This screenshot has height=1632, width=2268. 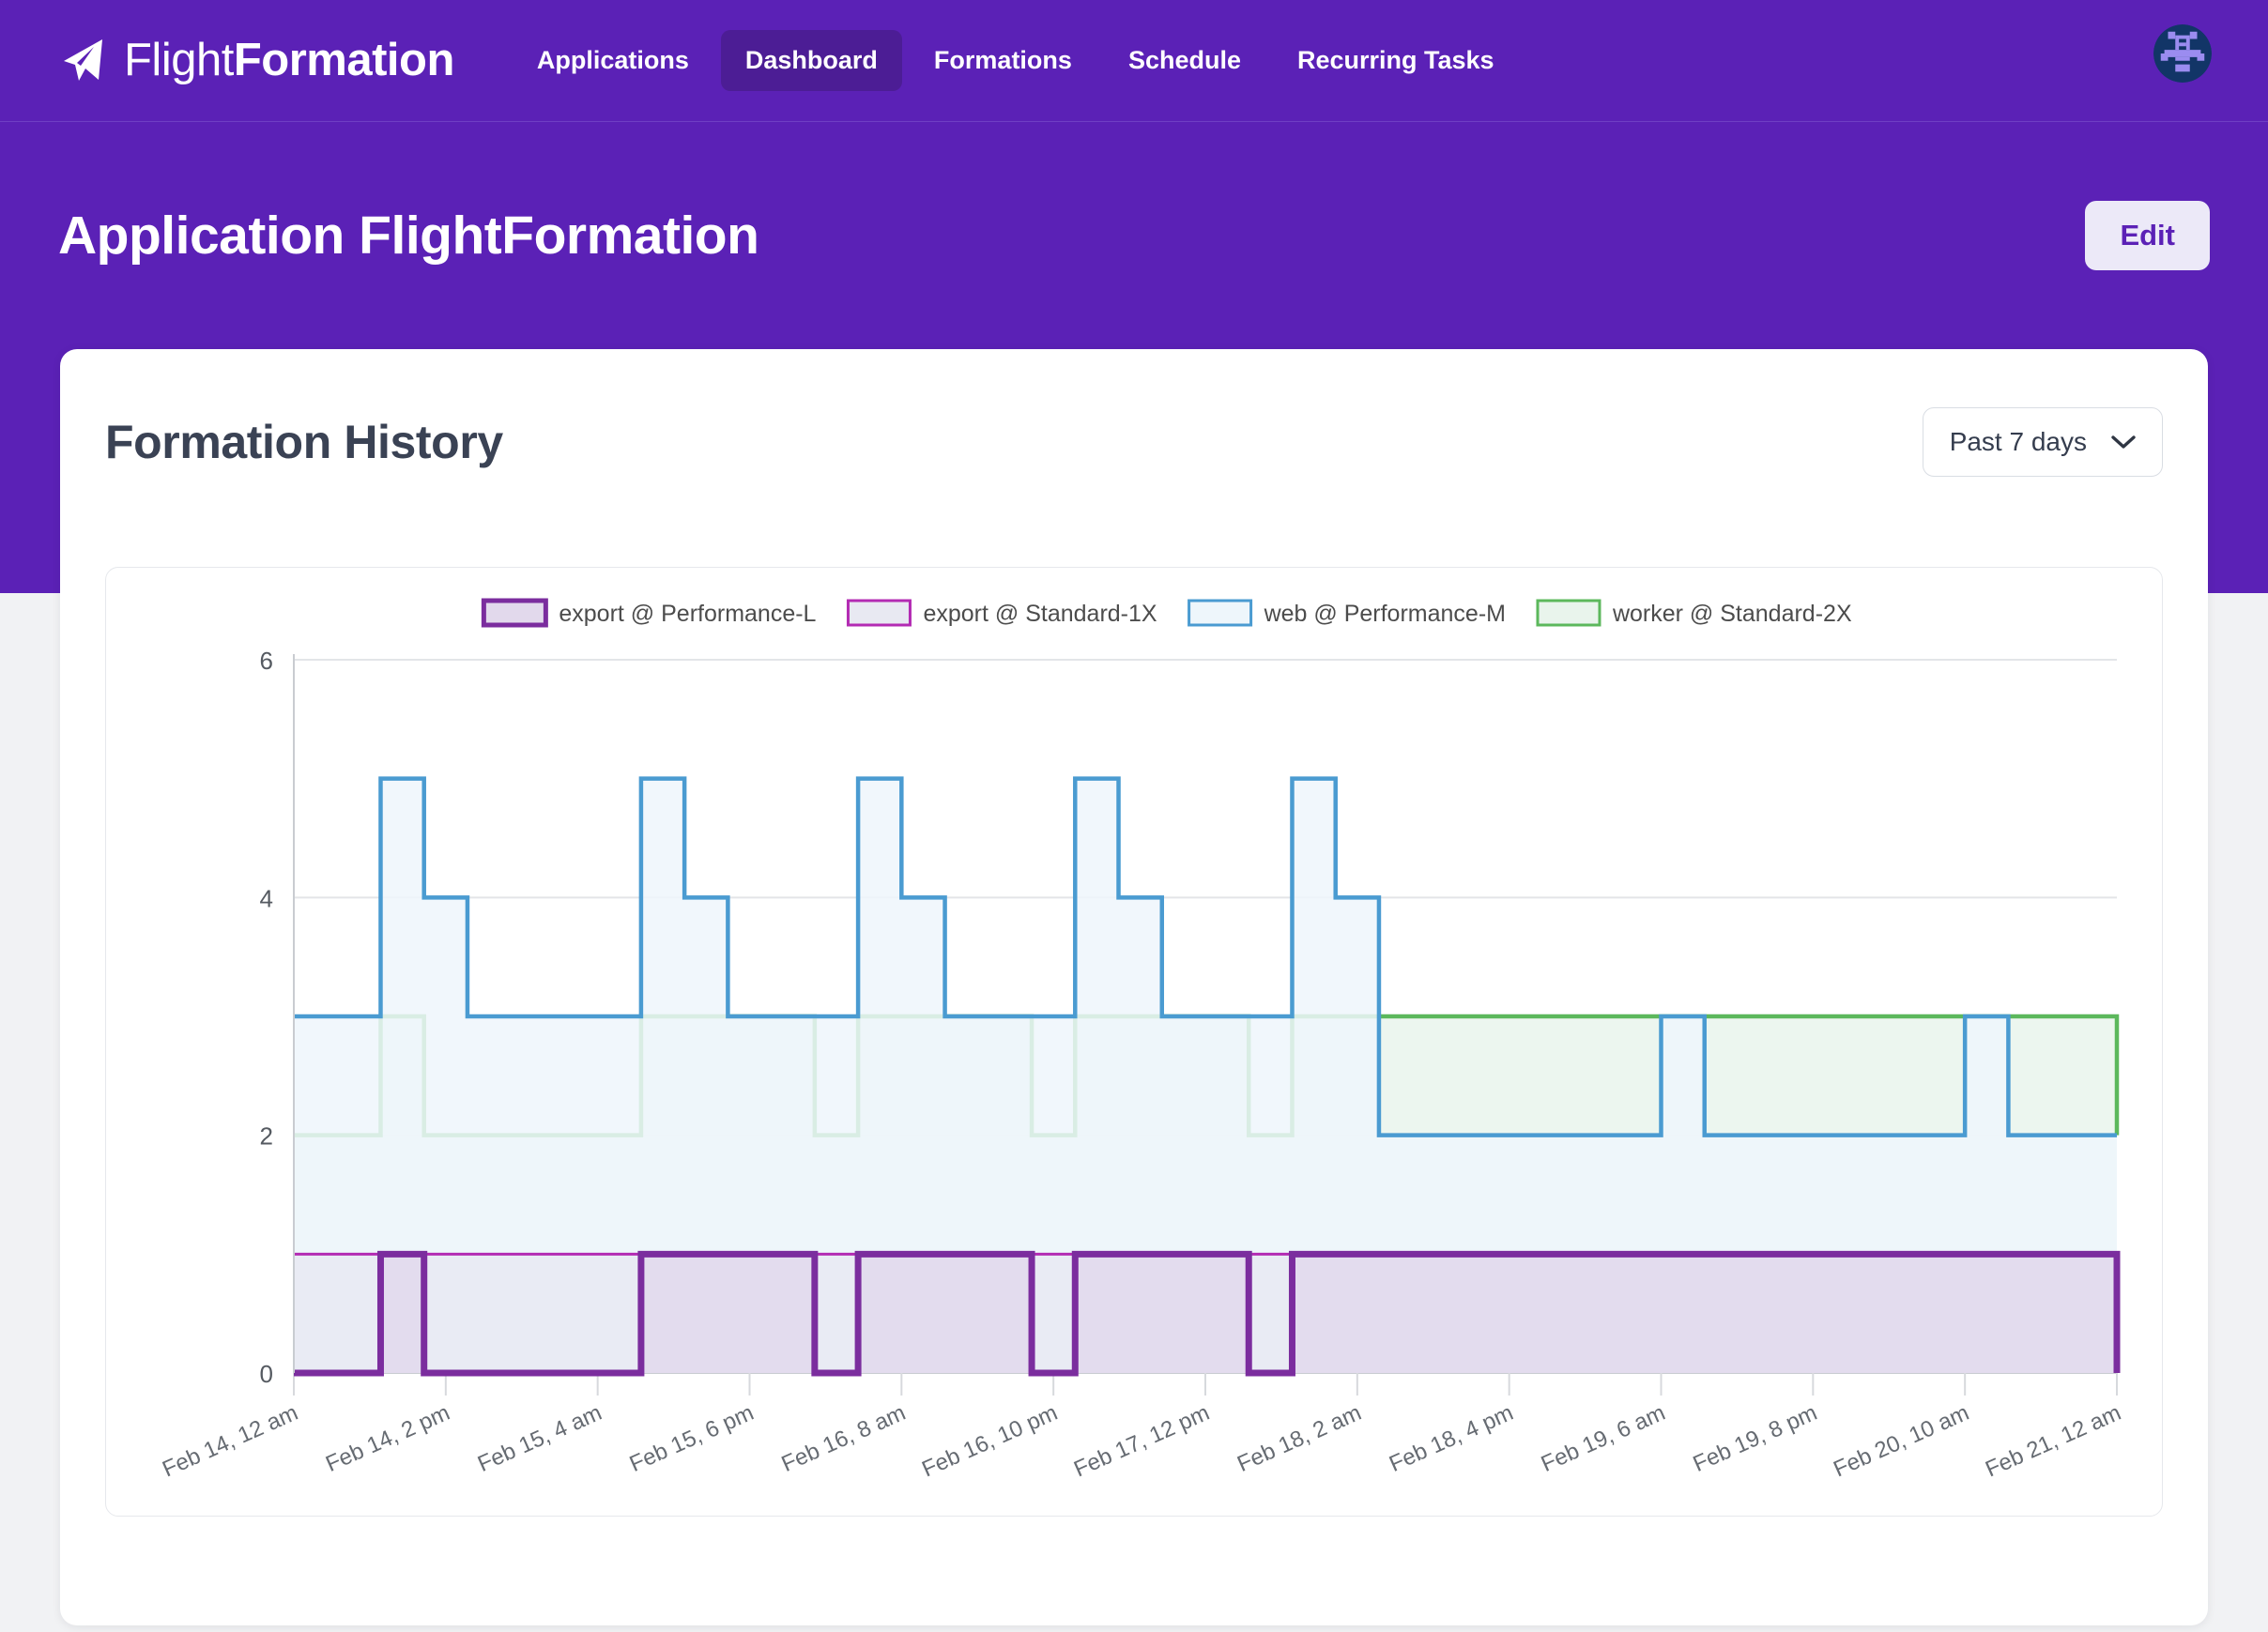 I want to click on nav-item-recurring-tasks: Recurring Tasks, so click(x=1396, y=60).